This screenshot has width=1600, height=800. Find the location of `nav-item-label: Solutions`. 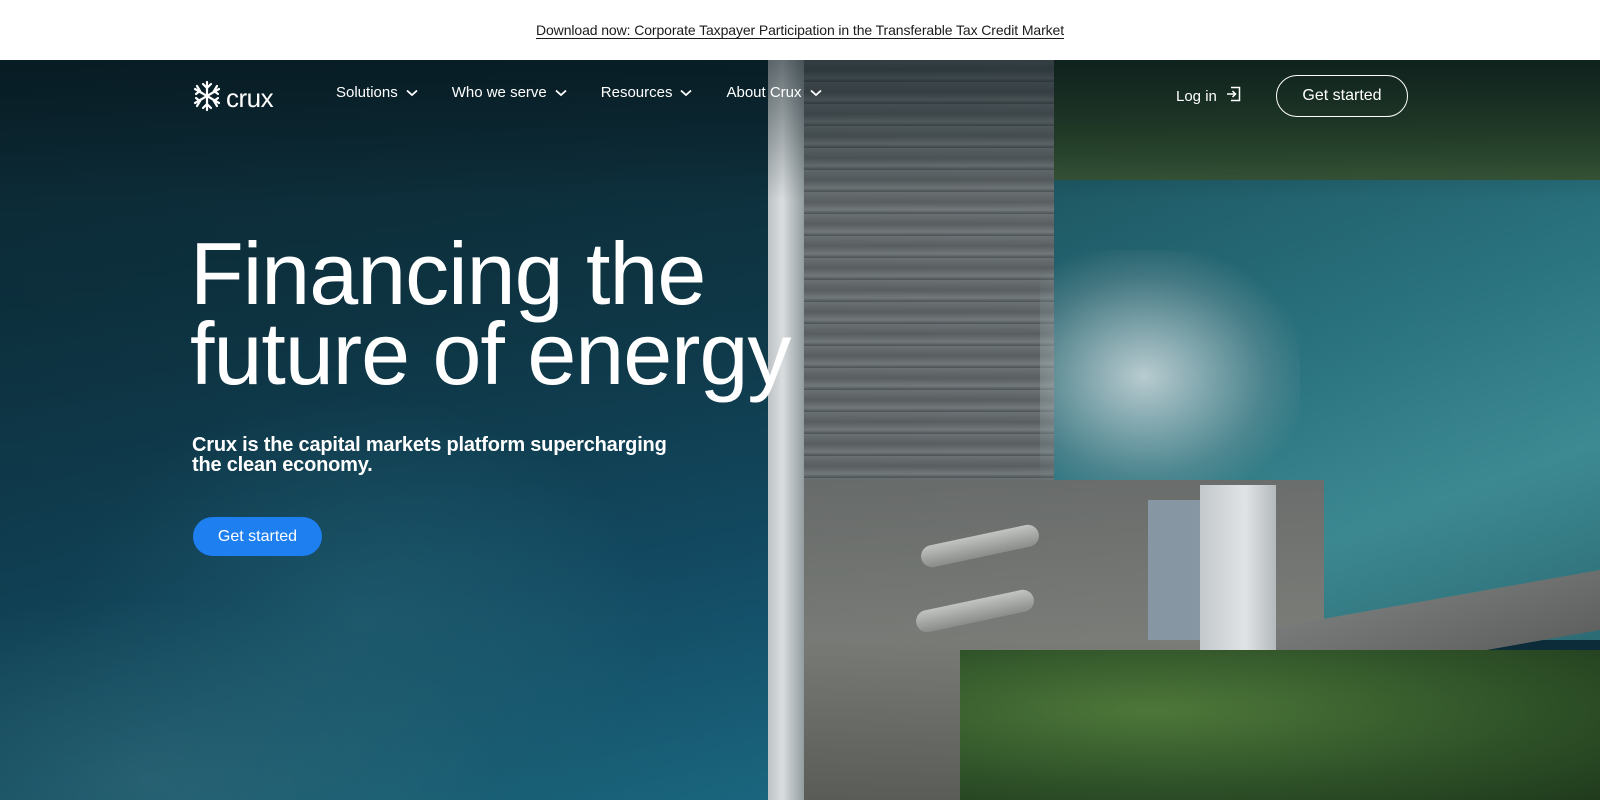

nav-item-label: Solutions is located at coordinates (367, 92).